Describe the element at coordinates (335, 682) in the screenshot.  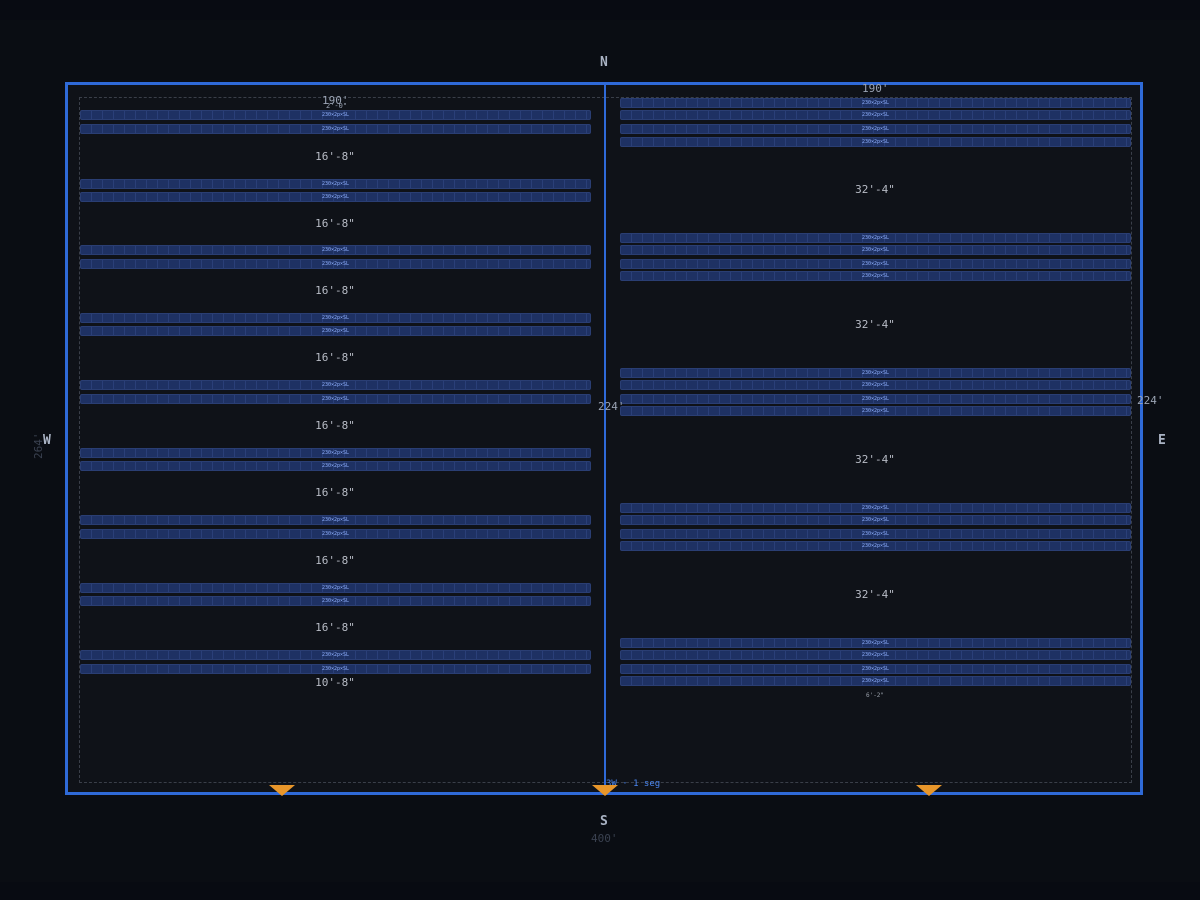
I see `left-row-spacing-label: 10'-8"` at that location.